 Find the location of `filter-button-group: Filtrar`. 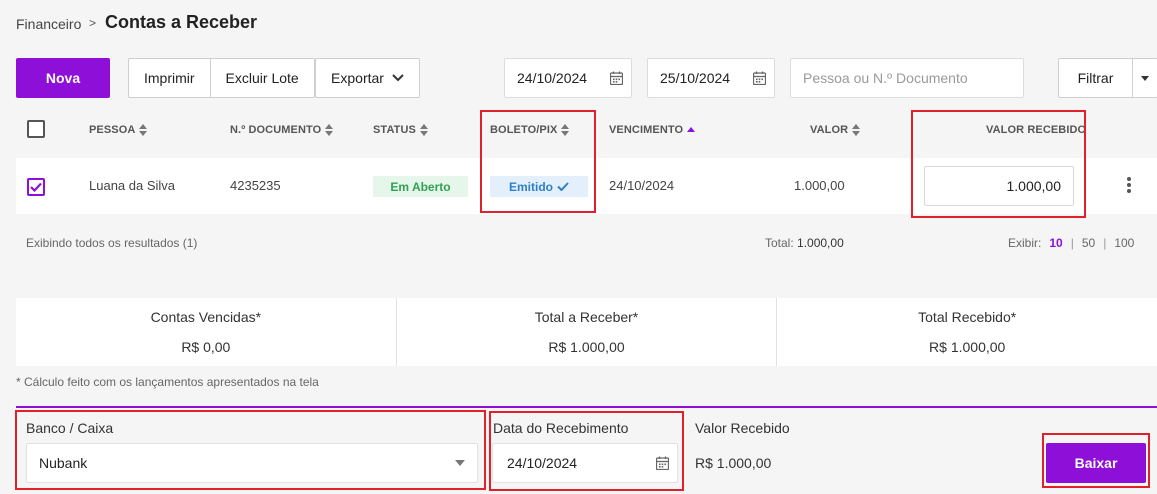

filter-button-group: Filtrar is located at coordinates (1107, 78).